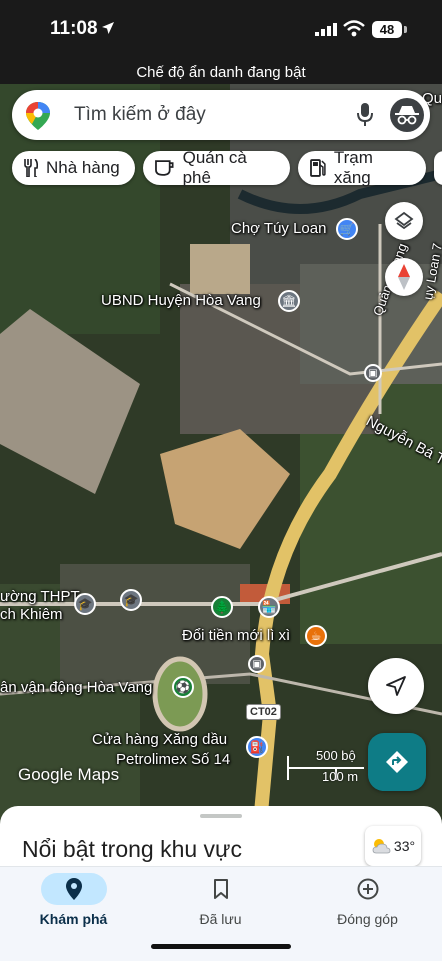 This screenshot has width=442, height=961. I want to click on cellular-signal-icon, so click(326, 29).